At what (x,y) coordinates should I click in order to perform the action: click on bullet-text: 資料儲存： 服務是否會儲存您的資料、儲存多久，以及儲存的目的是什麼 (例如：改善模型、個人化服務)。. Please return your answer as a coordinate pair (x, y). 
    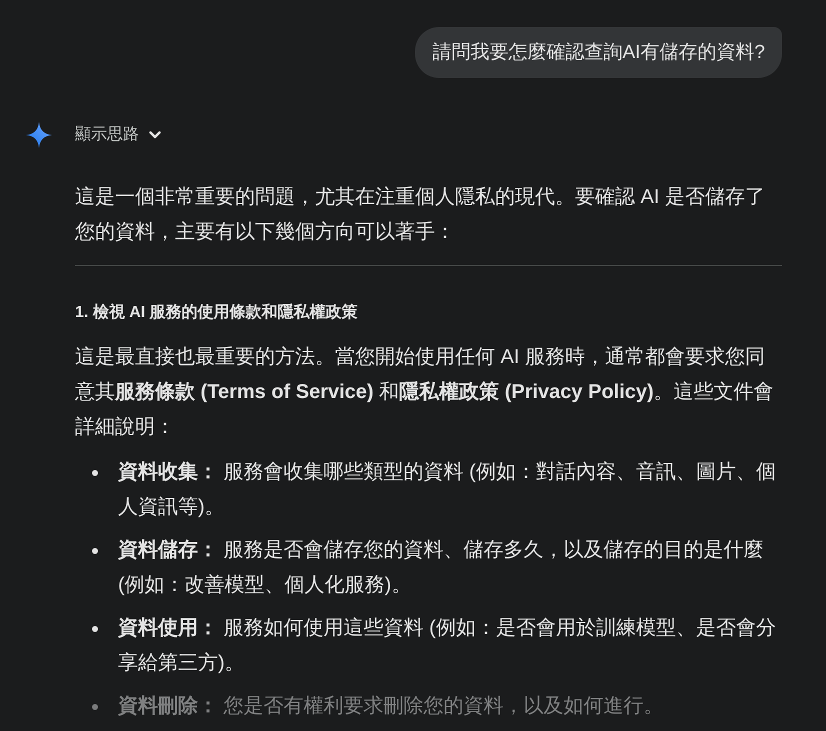
    Looking at the image, I should click on (441, 568).